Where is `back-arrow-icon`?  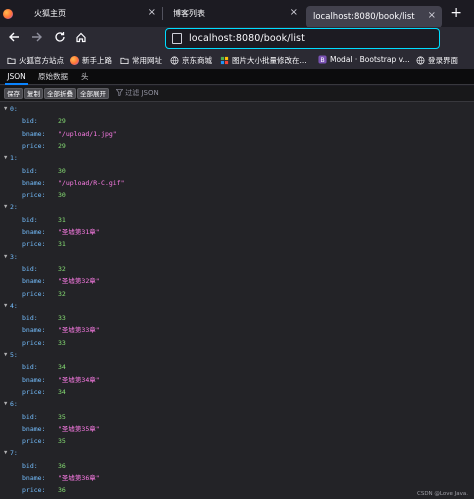 back-arrow-icon is located at coordinates (14, 39).